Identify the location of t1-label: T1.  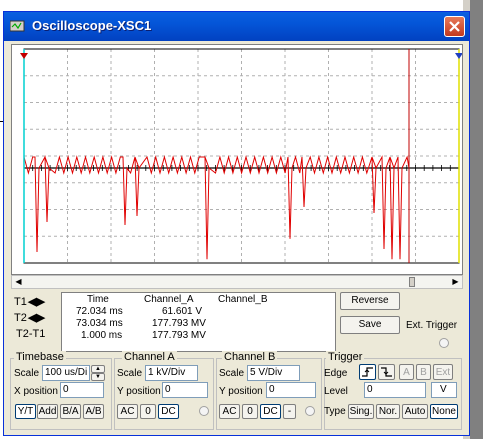
(20, 302).